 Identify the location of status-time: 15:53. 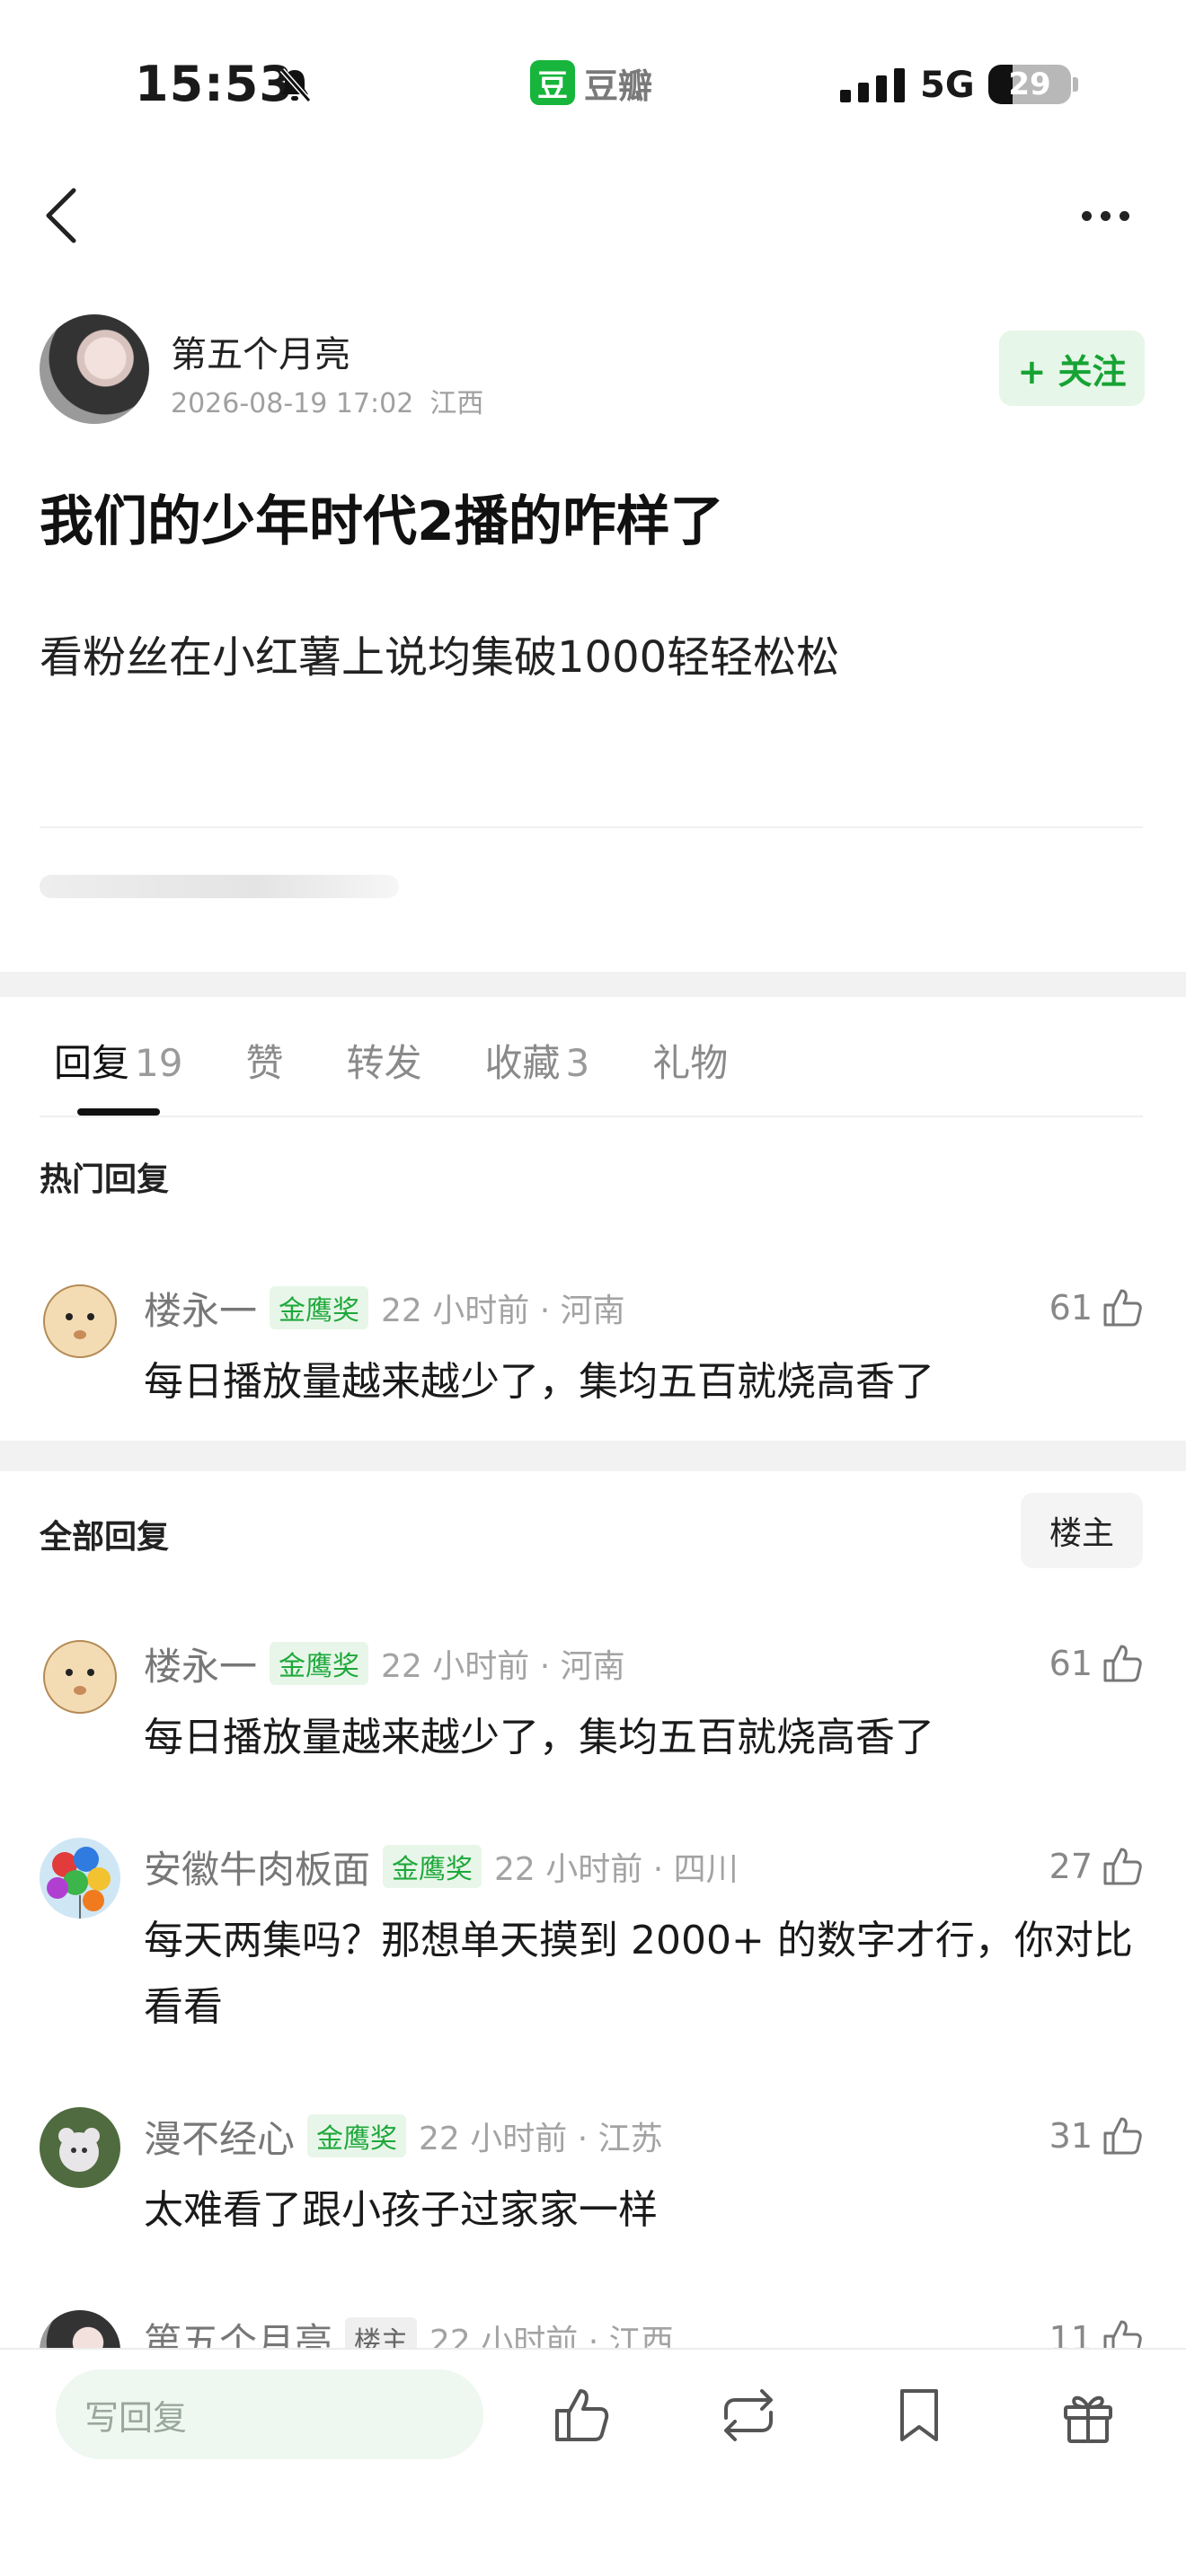
(214, 84).